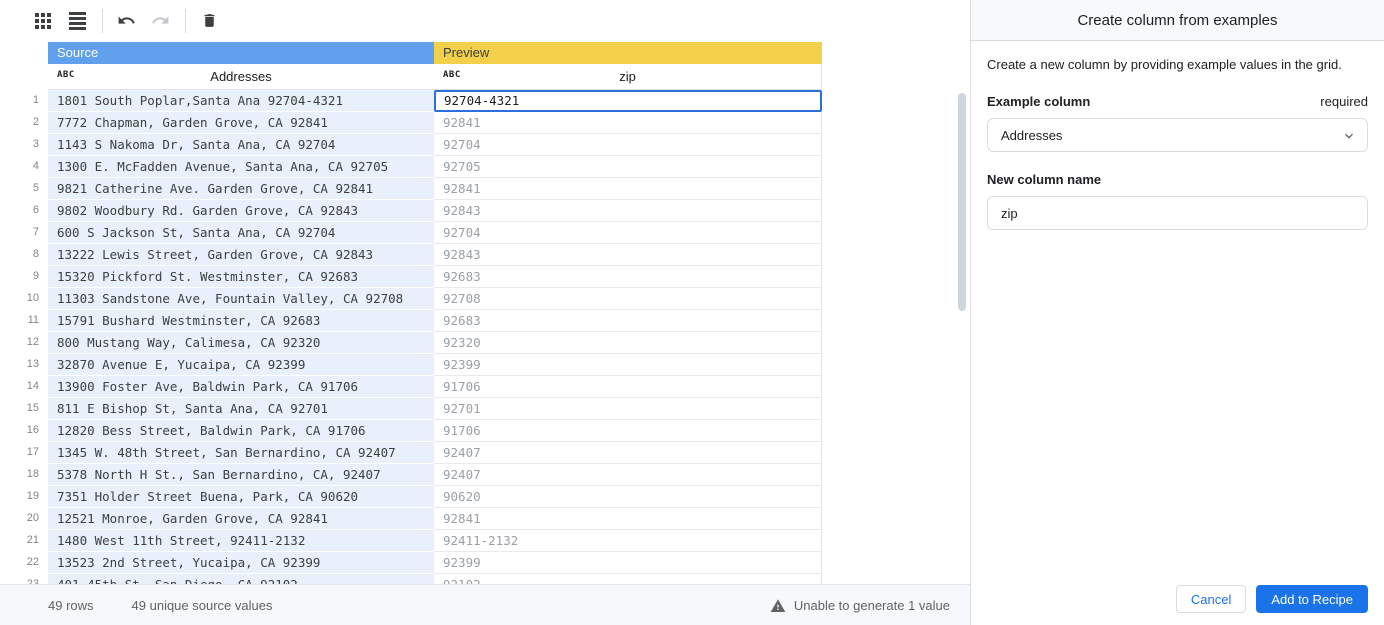  What do you see at coordinates (35, 276) in the screenshot?
I see `row-number: 9` at bounding box center [35, 276].